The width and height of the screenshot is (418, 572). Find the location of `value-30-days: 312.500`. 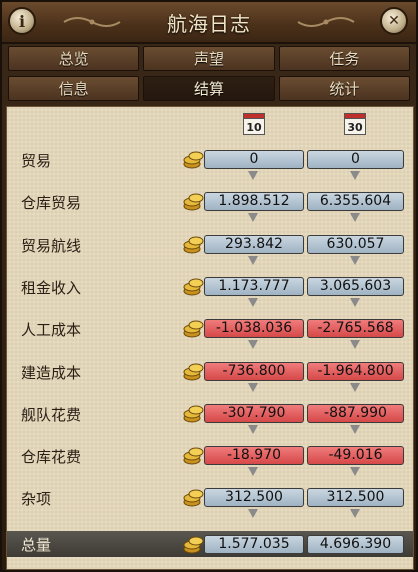

value-30-days: 312.500 is located at coordinates (355, 497).